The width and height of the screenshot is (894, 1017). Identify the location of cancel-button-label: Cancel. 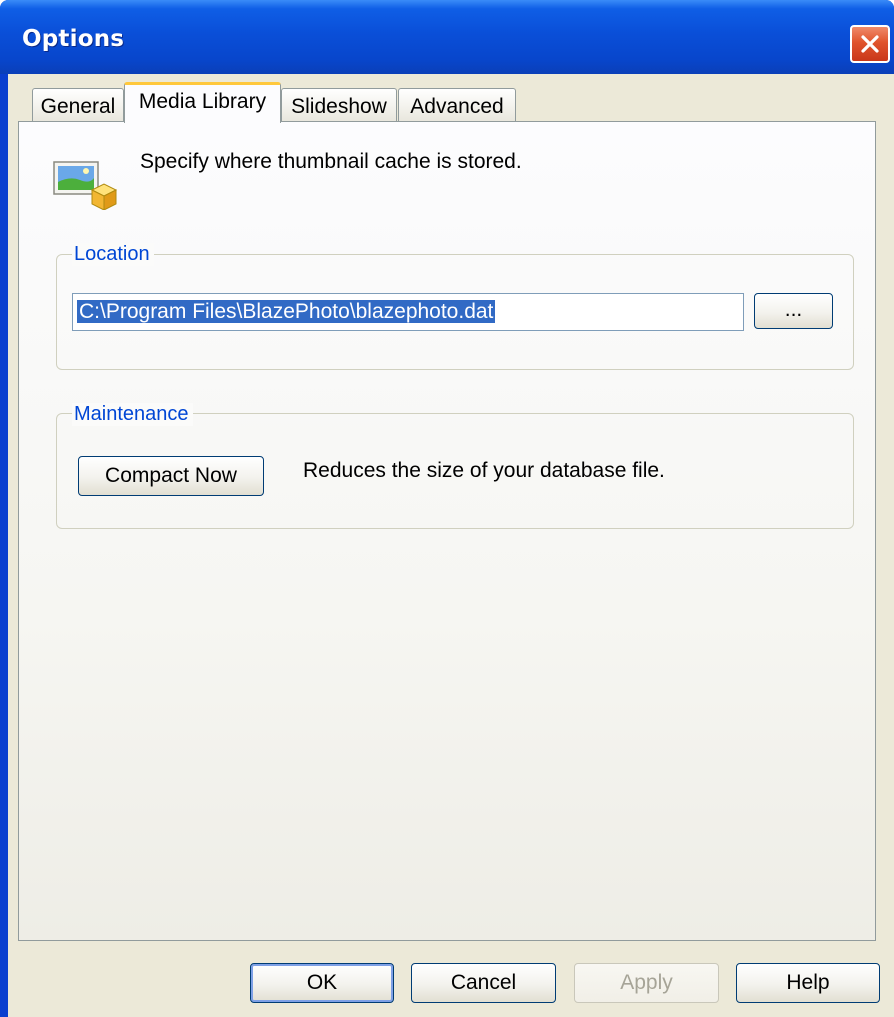
(483, 982).